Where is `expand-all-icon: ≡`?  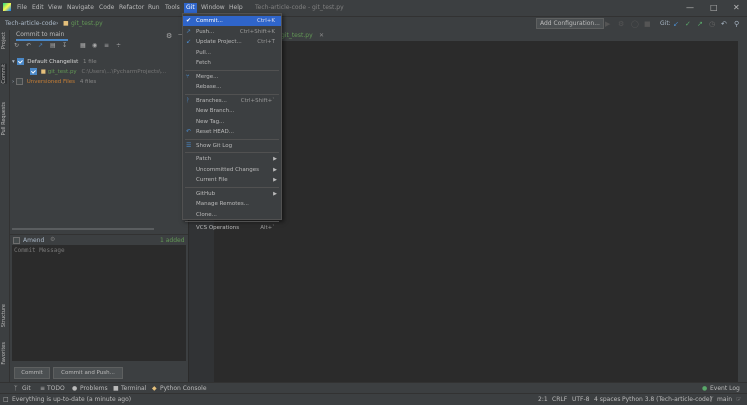 expand-all-icon: ≡ is located at coordinates (106, 45).